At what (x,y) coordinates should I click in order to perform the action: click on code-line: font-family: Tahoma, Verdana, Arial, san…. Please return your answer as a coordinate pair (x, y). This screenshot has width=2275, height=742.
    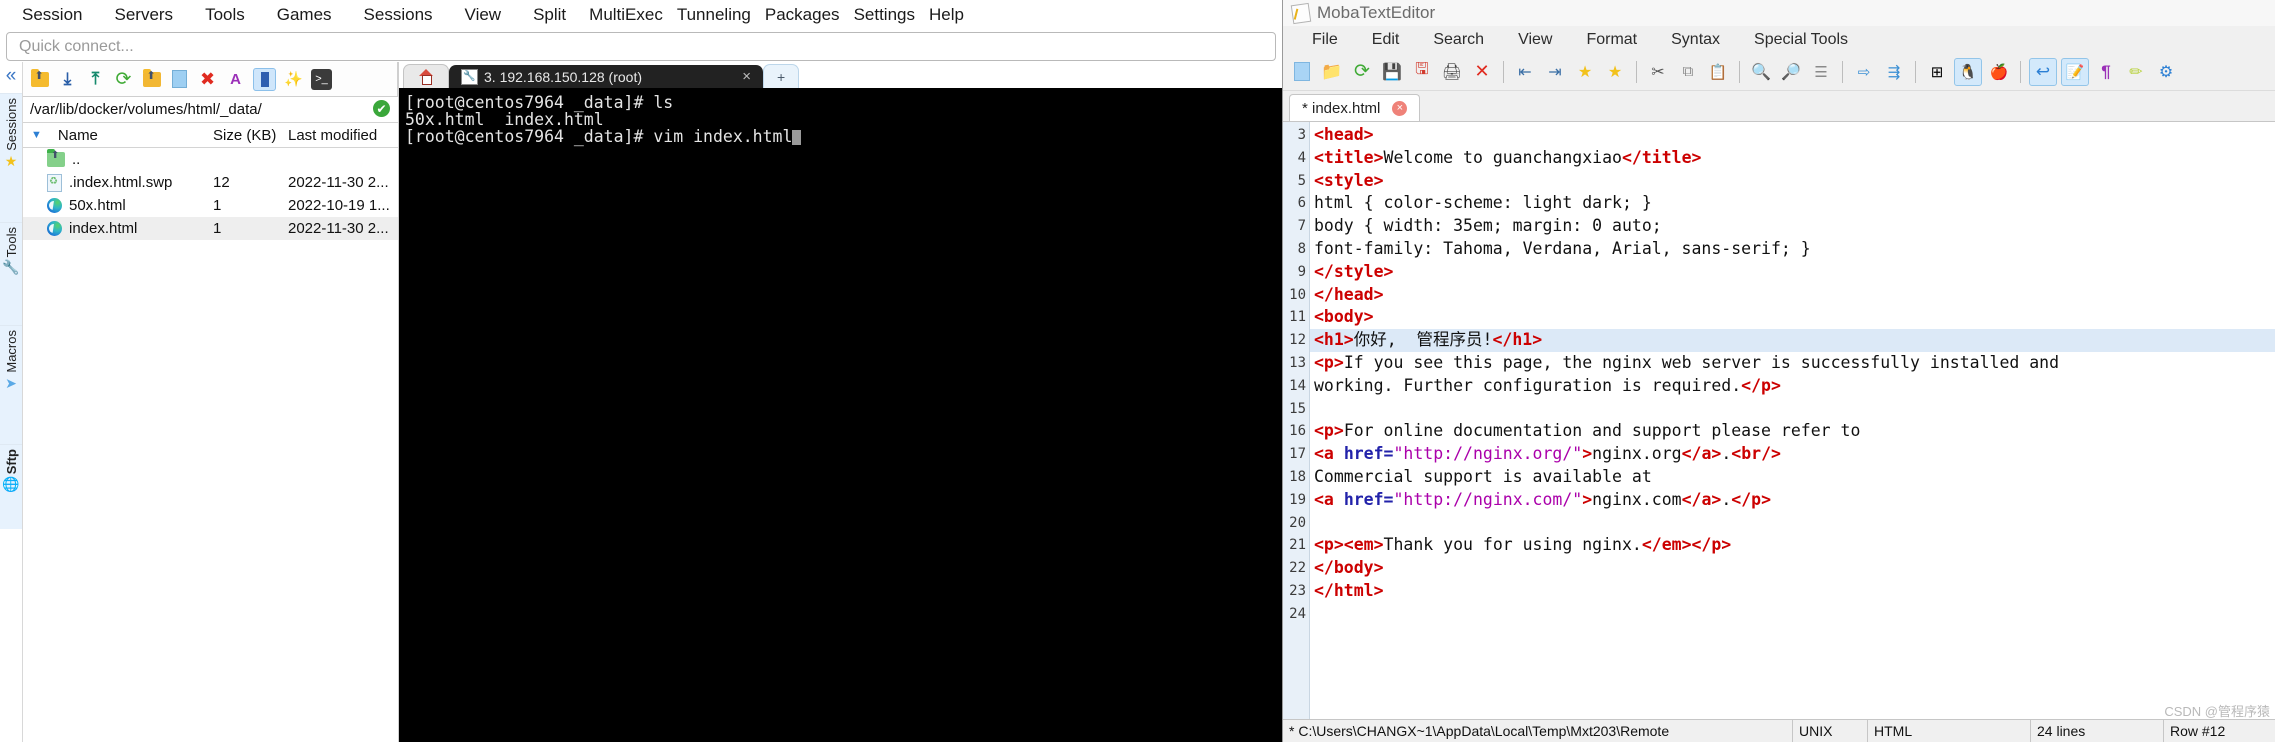
    Looking at the image, I should click on (1792, 249).